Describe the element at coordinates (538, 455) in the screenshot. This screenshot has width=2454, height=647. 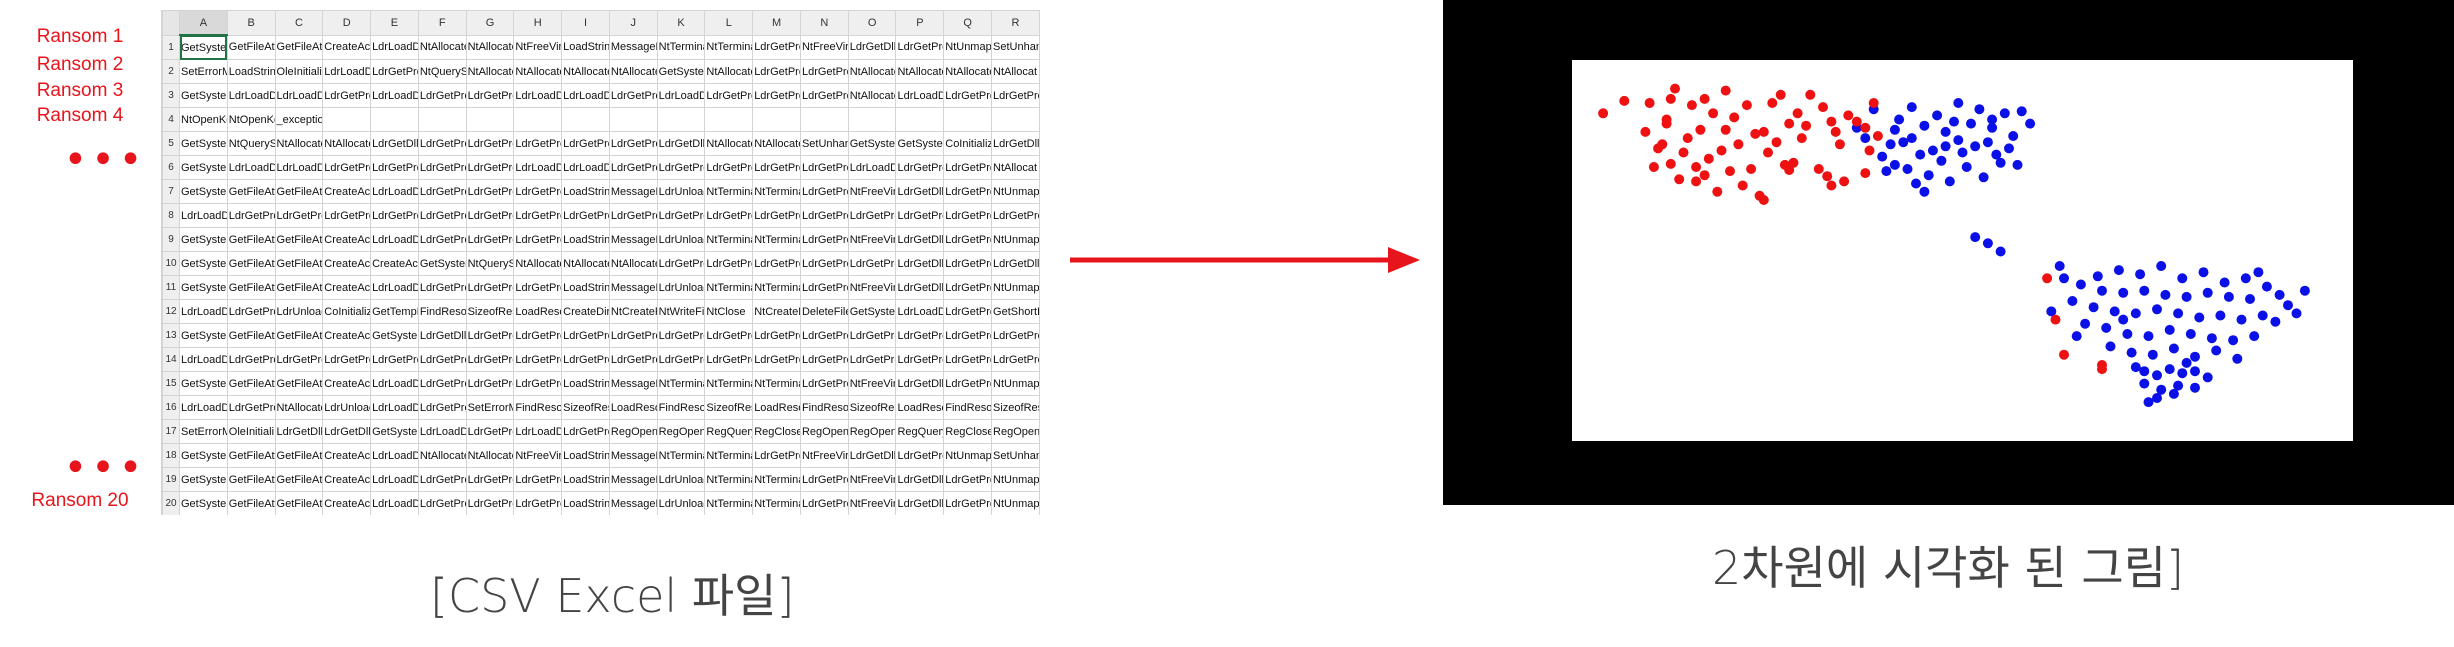
I see `cell: NtFreeVirt` at that location.